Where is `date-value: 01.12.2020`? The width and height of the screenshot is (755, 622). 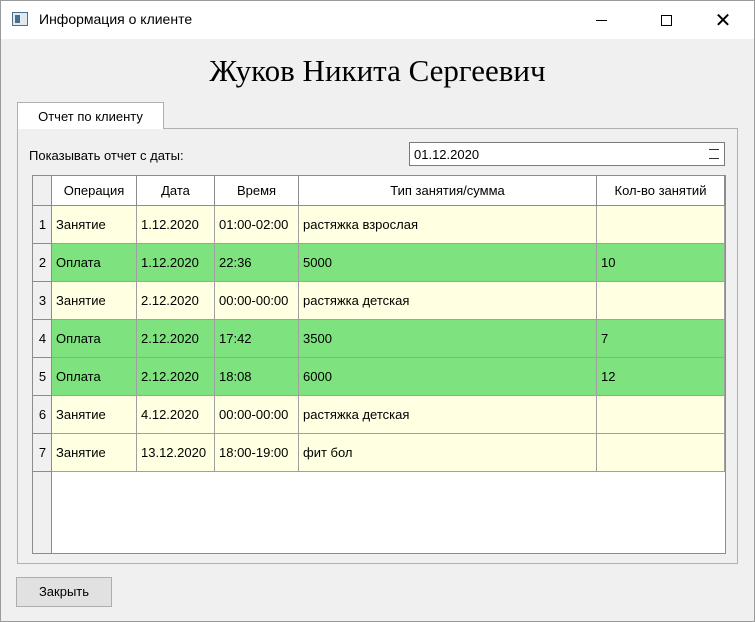
date-value: 01.12.2020 is located at coordinates (447, 154).